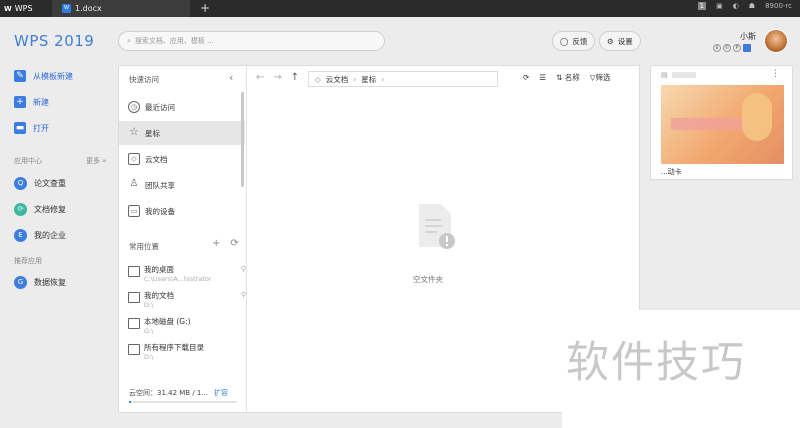 Image resolution: width=800 pixels, height=428 pixels. I want to click on file-toolbar: ← → ↑ ◇ 云文档 › 星标 › ⟳ ☰ ⇅ 名称 ▽筛选, so click(444, 79).